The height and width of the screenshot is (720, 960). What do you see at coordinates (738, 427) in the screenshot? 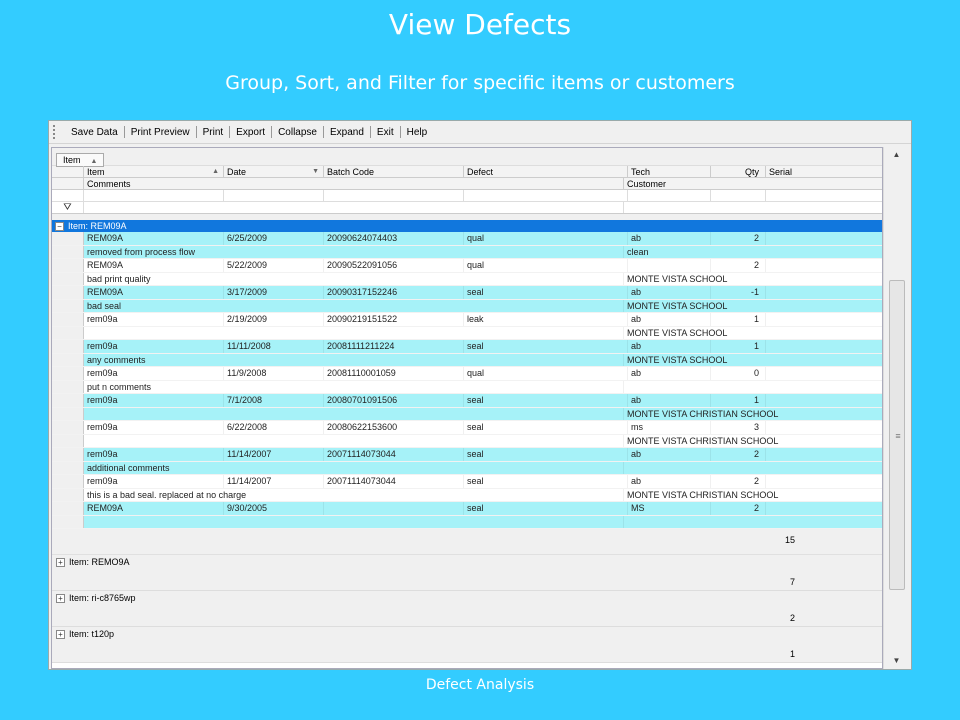
I see `cell-qty: 3` at bounding box center [738, 427].